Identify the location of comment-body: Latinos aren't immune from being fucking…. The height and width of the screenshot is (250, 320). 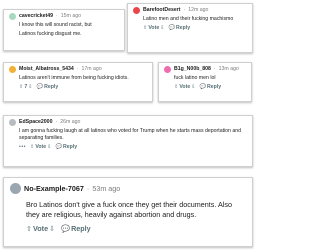
(83, 78).